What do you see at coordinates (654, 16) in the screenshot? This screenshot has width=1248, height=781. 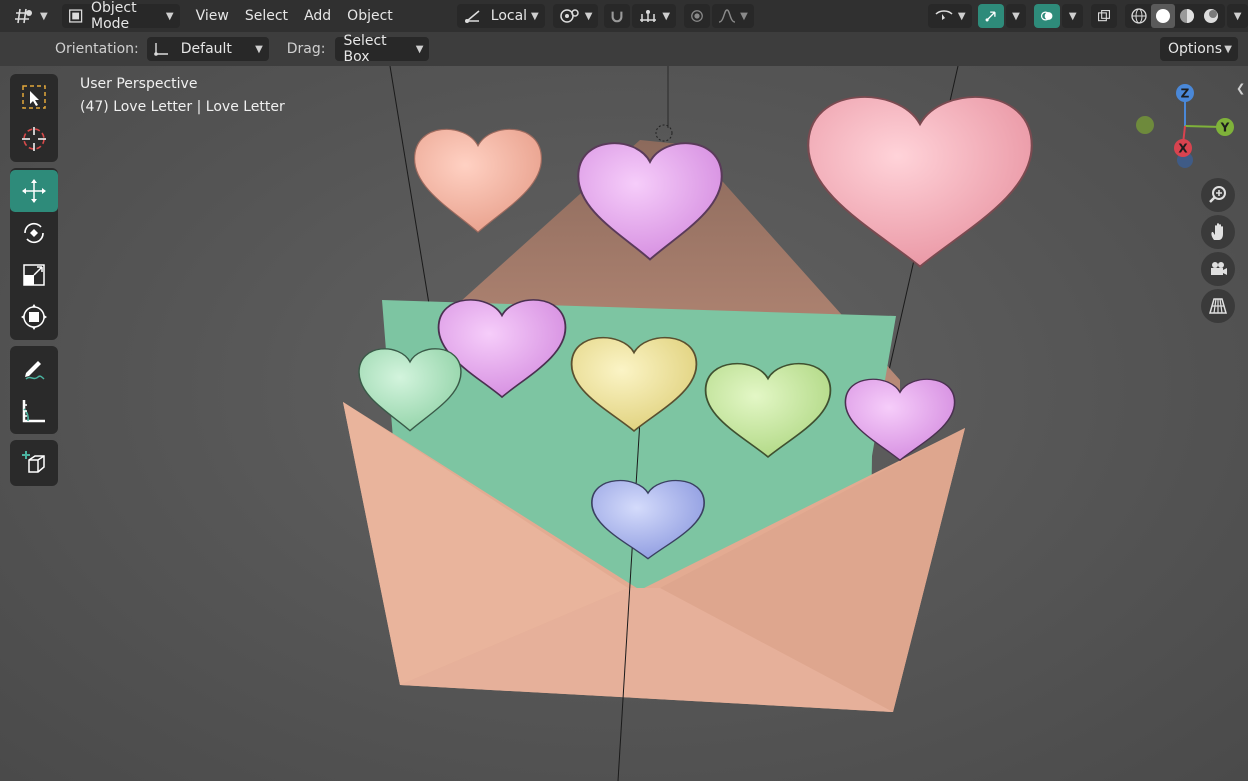 I see `snap-target-dropdown: ▼` at bounding box center [654, 16].